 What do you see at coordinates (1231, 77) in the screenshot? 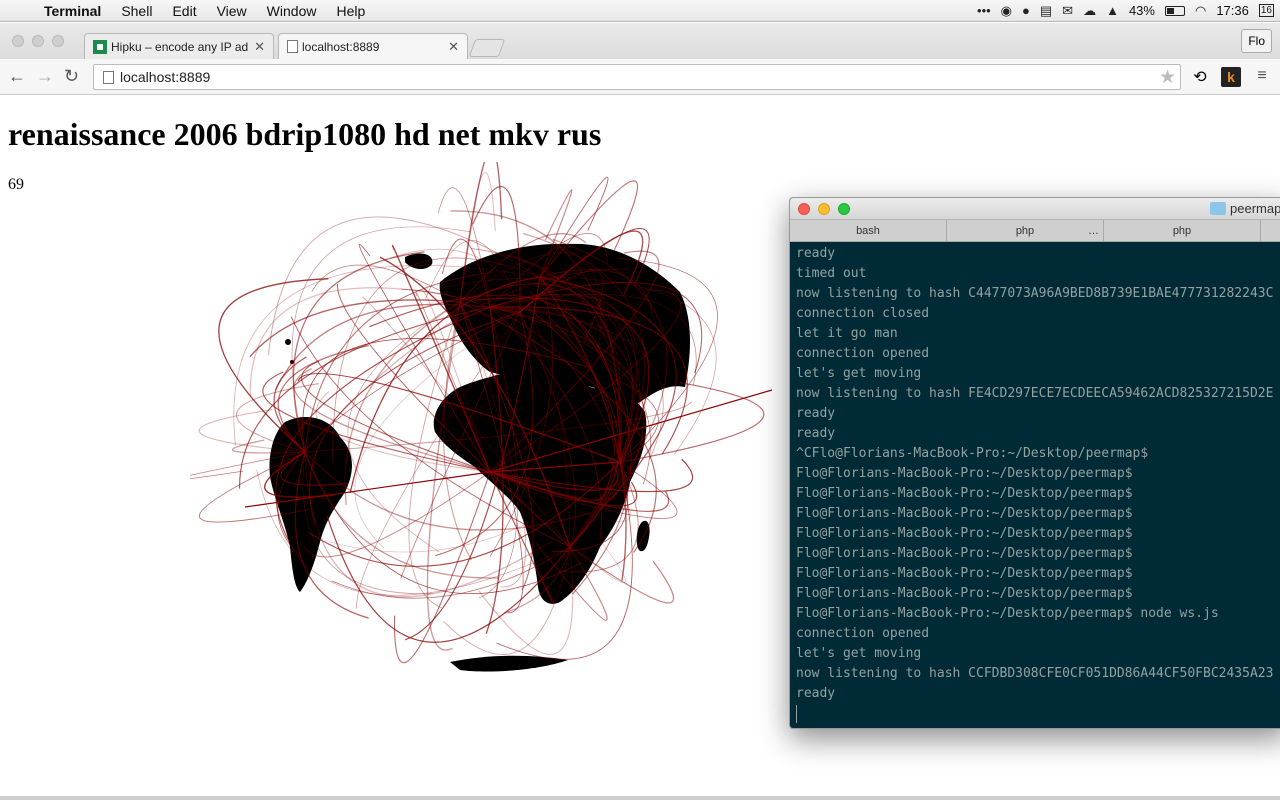
I see `k-extension-icon: k` at bounding box center [1231, 77].